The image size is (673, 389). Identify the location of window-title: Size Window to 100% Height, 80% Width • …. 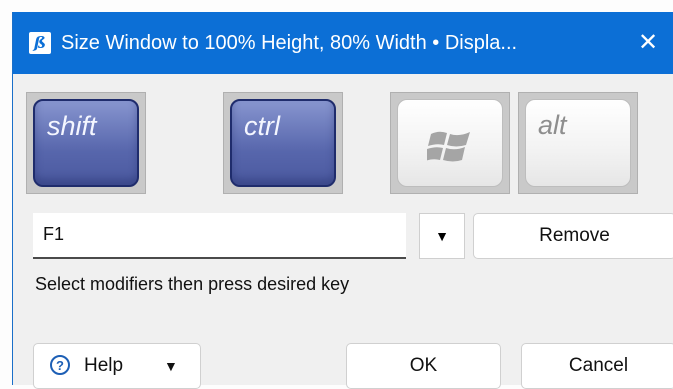
(289, 43).